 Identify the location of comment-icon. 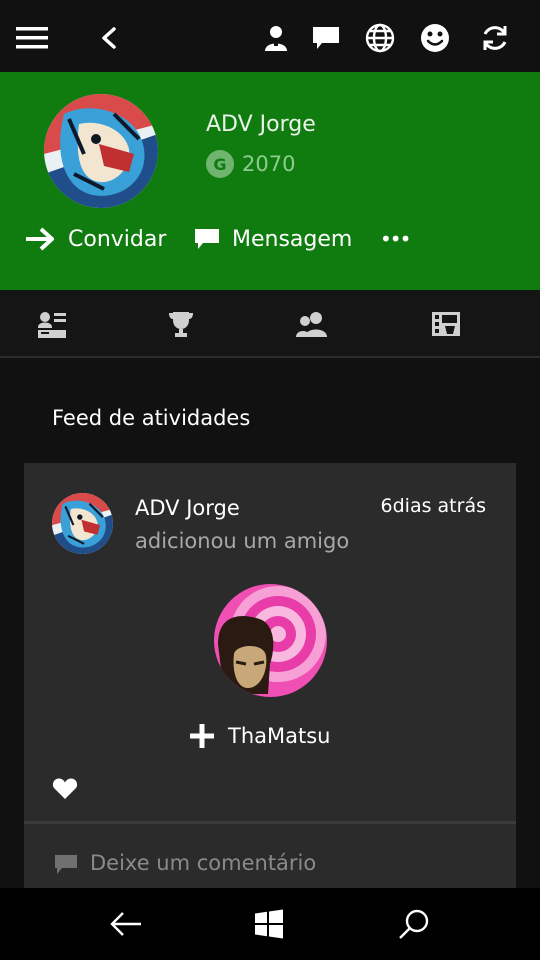
(66, 865).